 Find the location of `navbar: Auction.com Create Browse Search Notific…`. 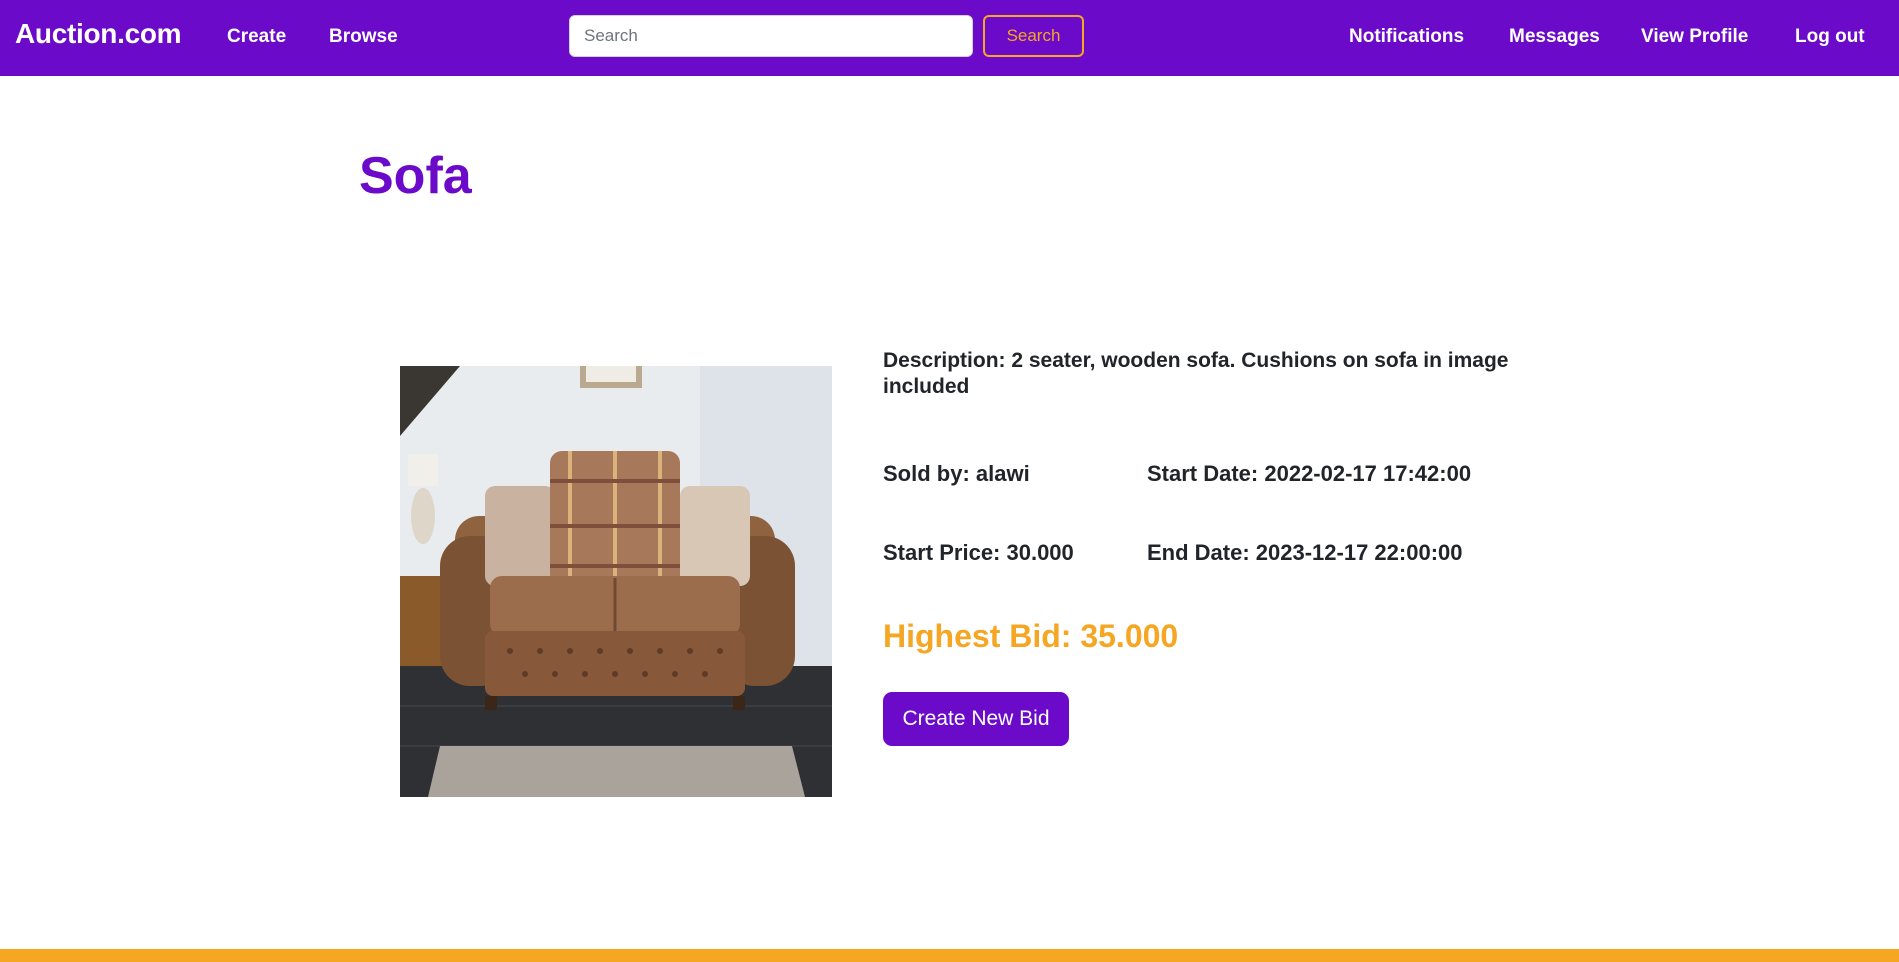

navbar: Auction.com Create Browse Search Notific… is located at coordinates (949, 38).